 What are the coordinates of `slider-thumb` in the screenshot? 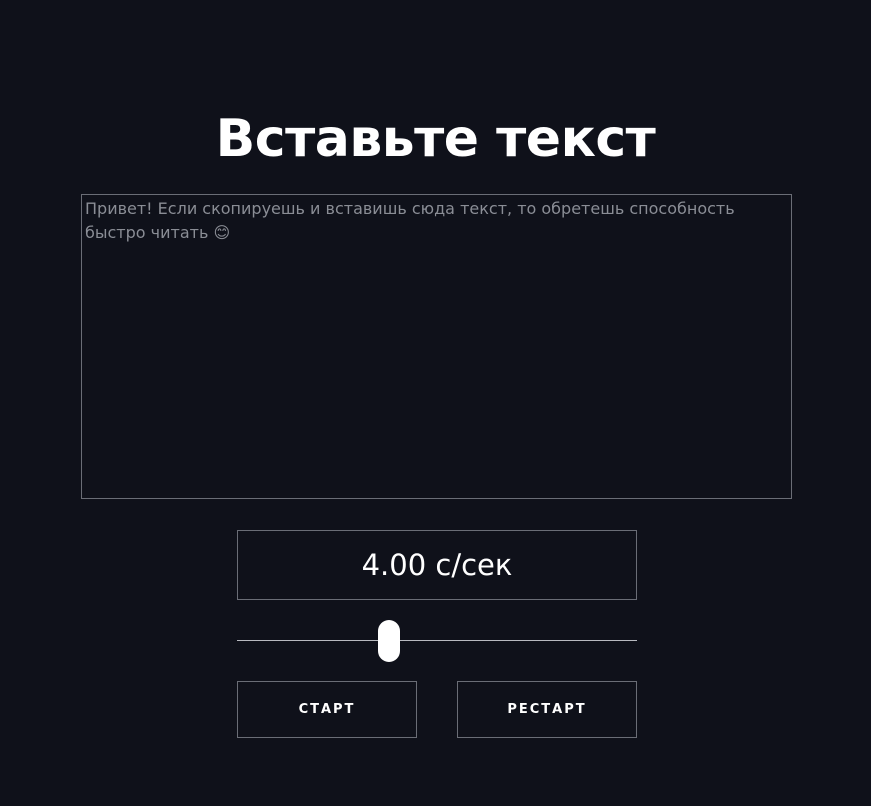 It's located at (389, 641).